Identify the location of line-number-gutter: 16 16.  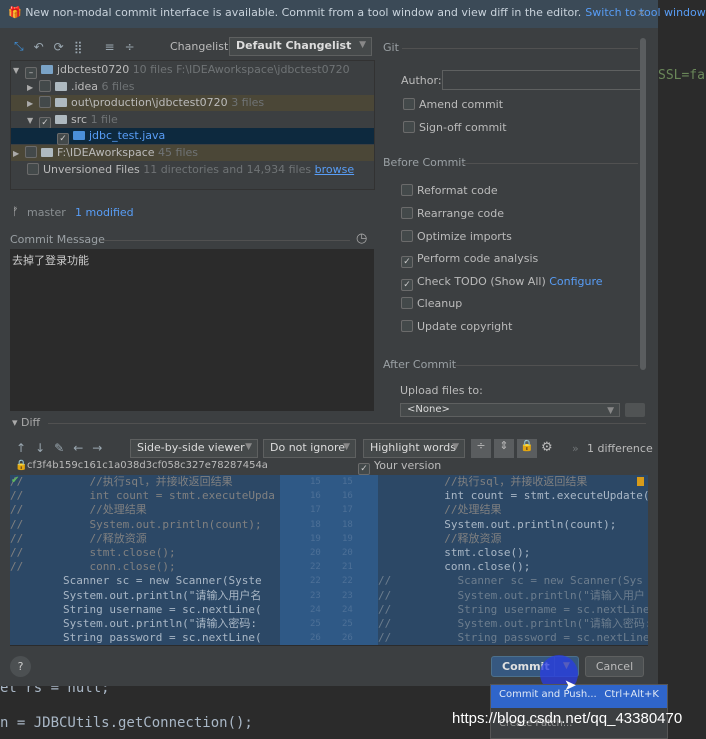
(329, 496).